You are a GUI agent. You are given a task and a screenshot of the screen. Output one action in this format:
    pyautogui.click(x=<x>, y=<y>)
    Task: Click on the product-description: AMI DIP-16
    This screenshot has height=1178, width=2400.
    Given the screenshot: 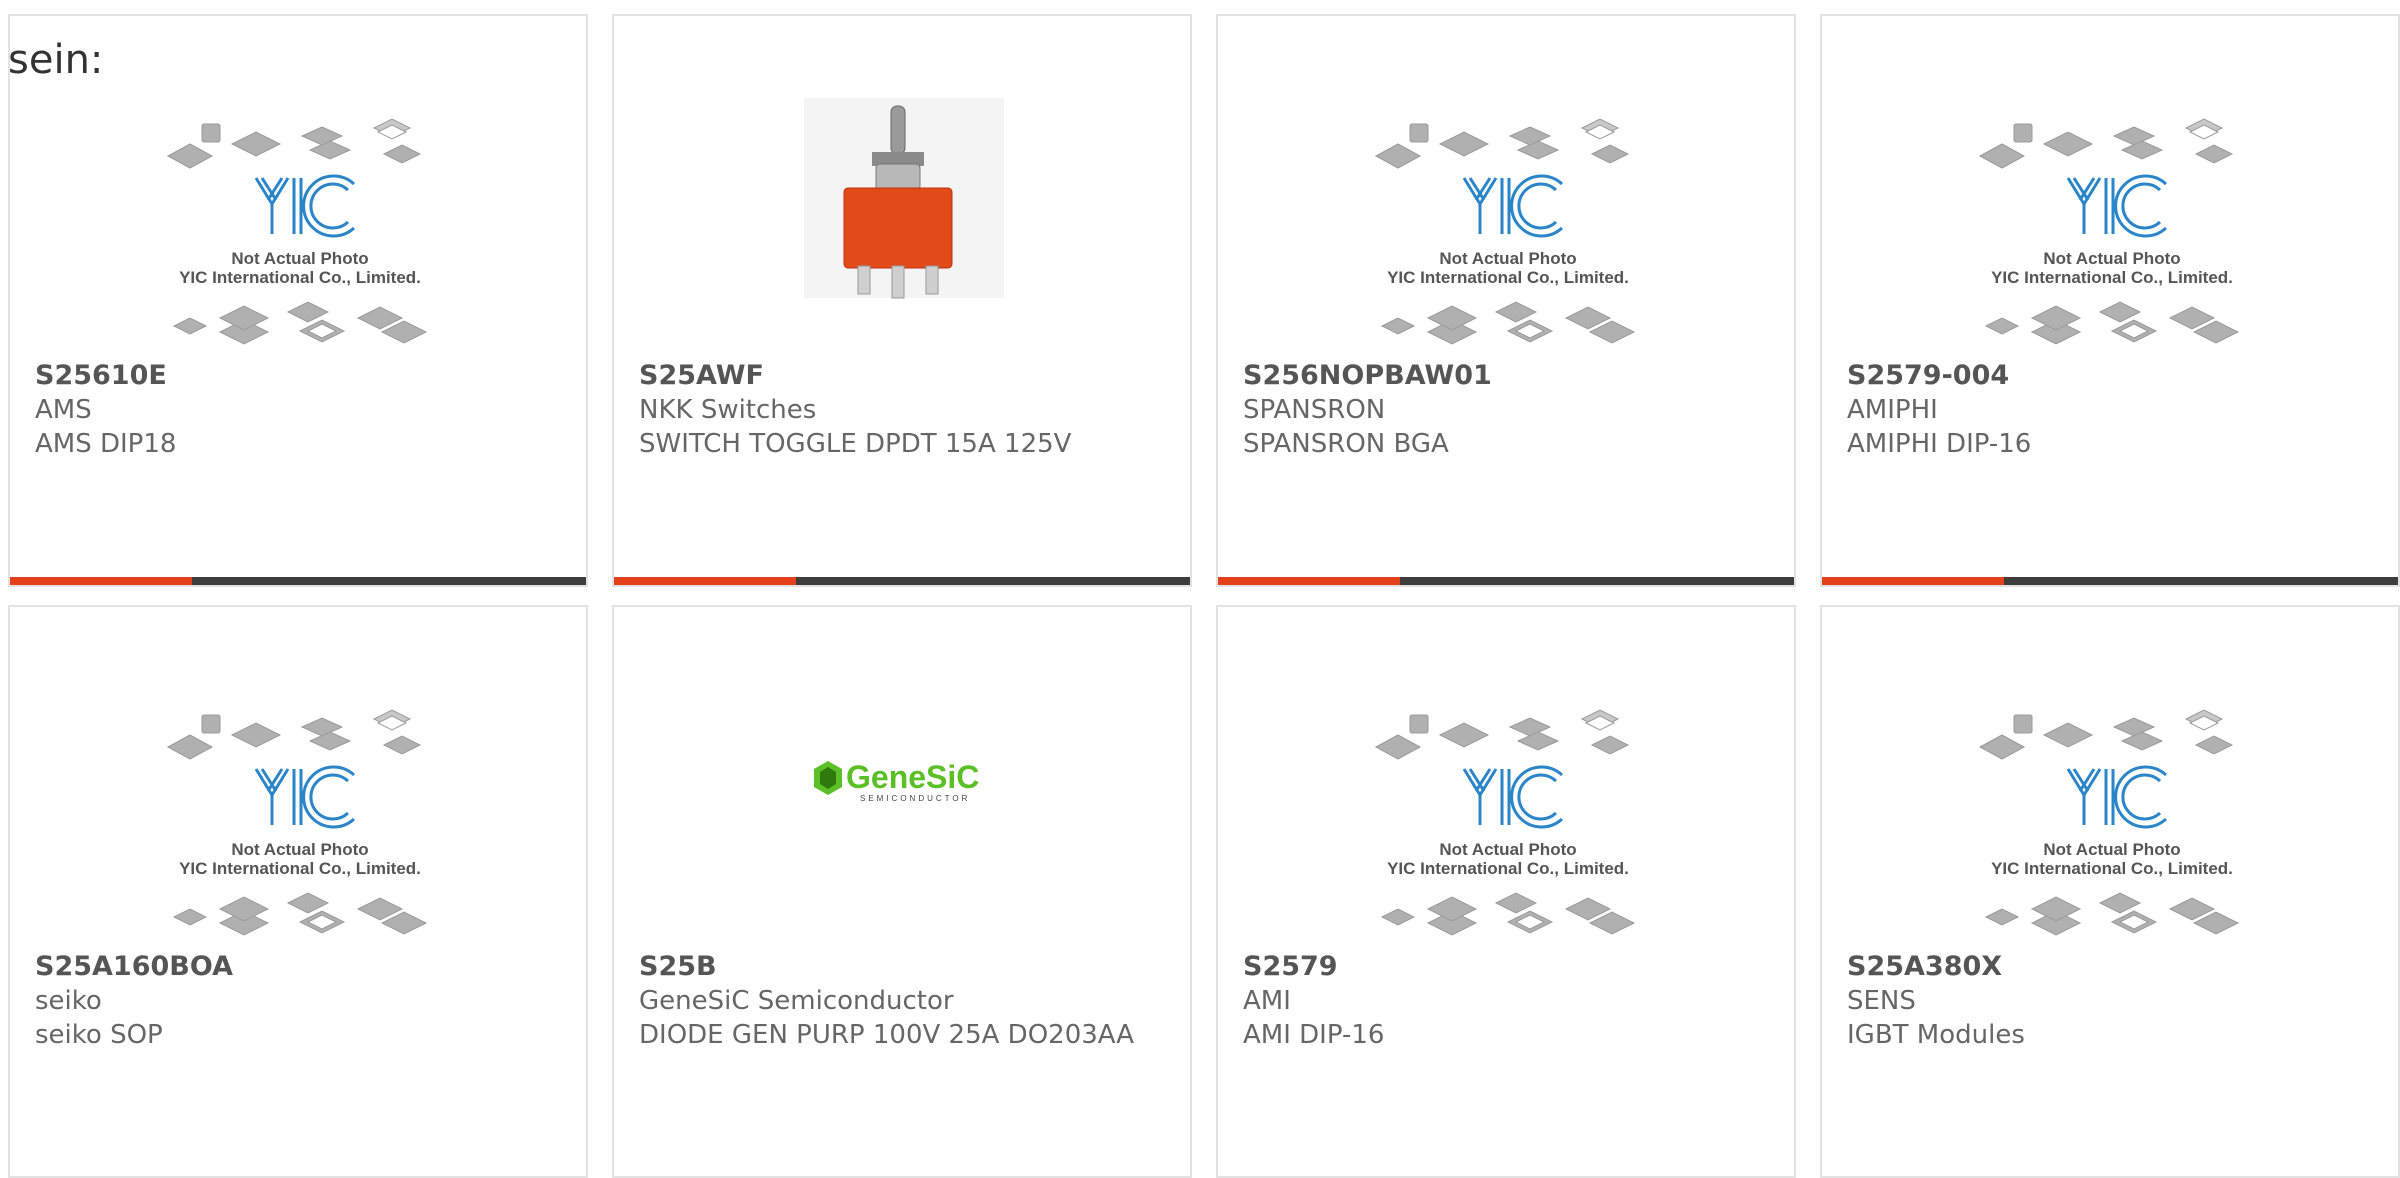 What is the action you would take?
    pyautogui.click(x=1314, y=1035)
    